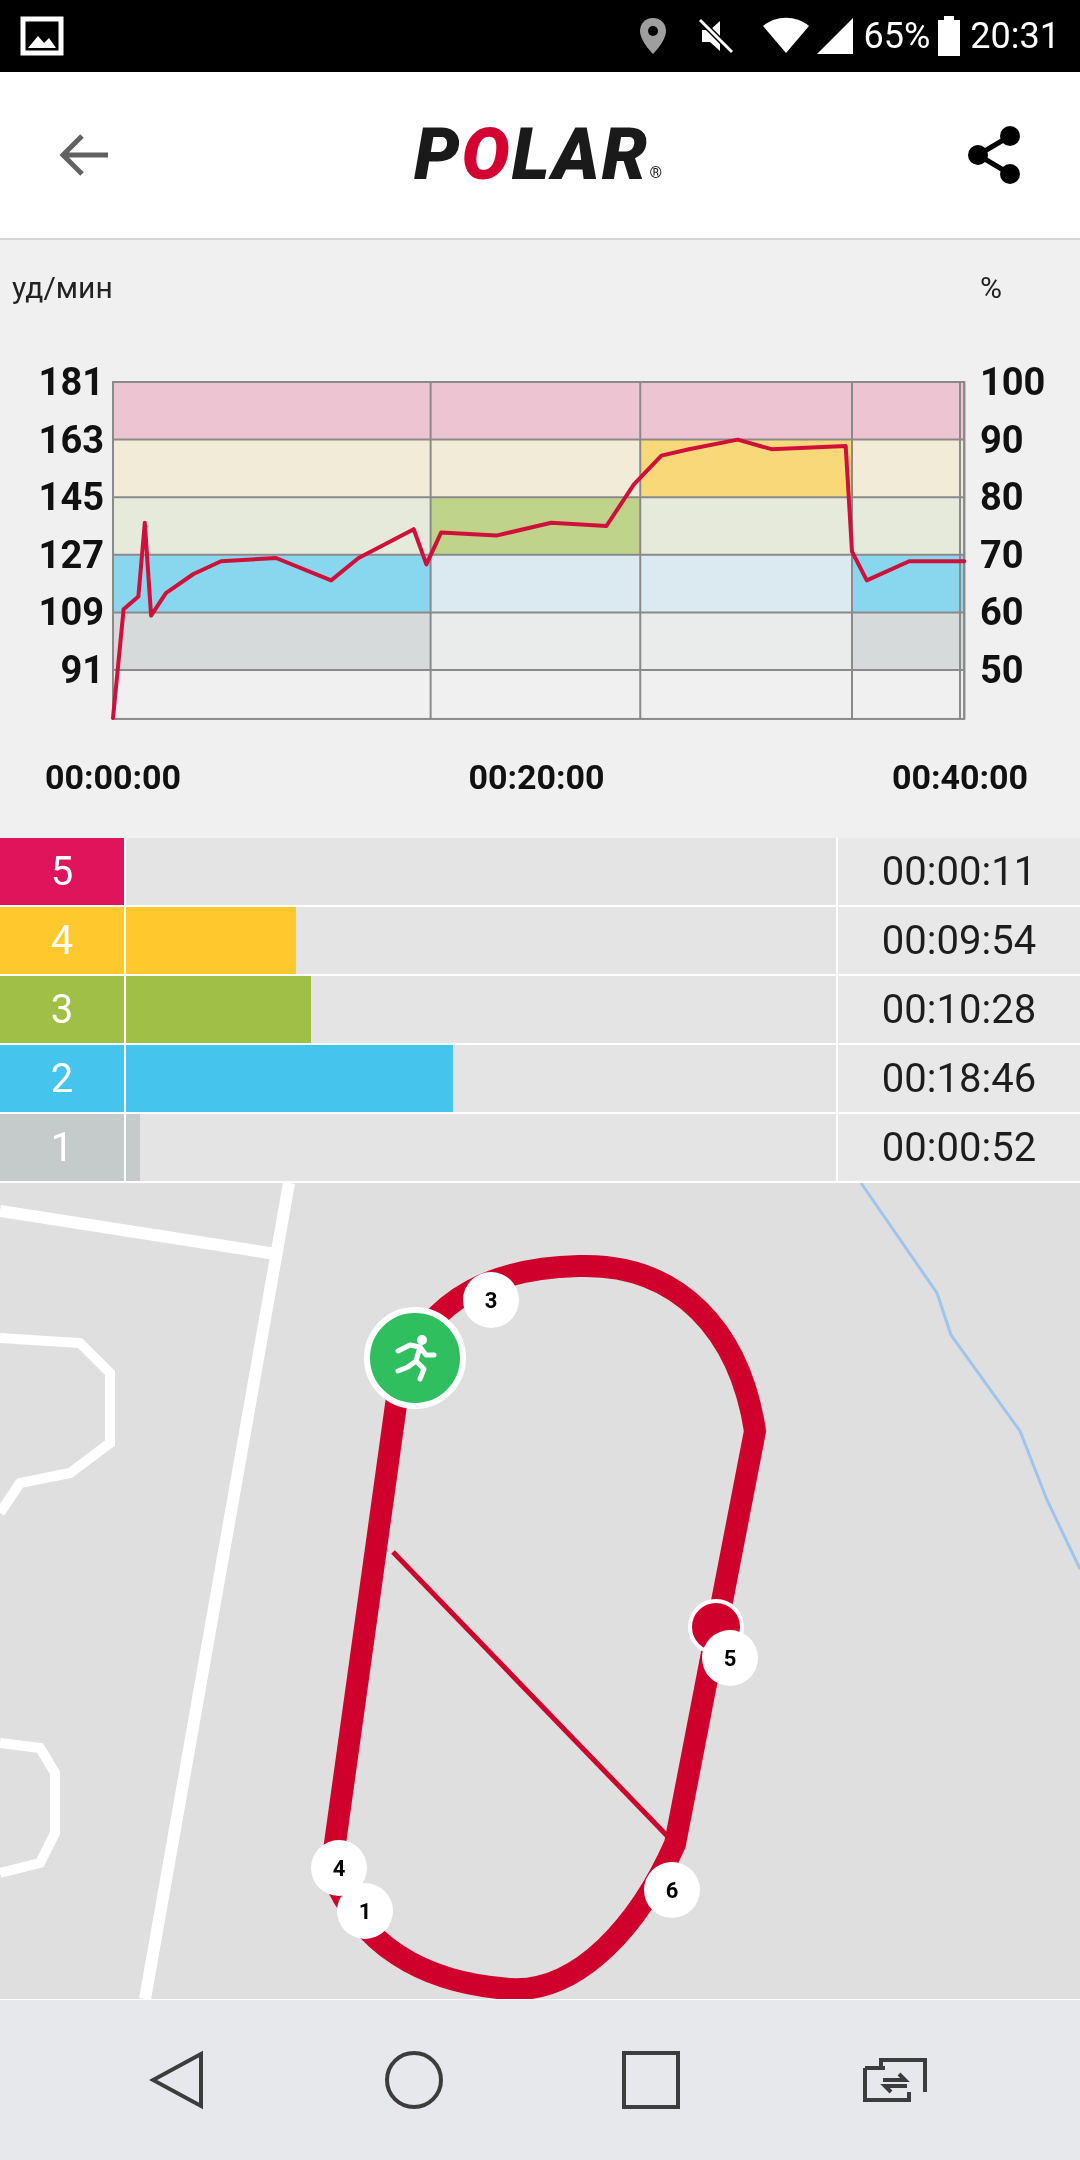 This screenshot has width=1080, height=2160. I want to click on zone-time: 00:18:46, so click(958, 1078).